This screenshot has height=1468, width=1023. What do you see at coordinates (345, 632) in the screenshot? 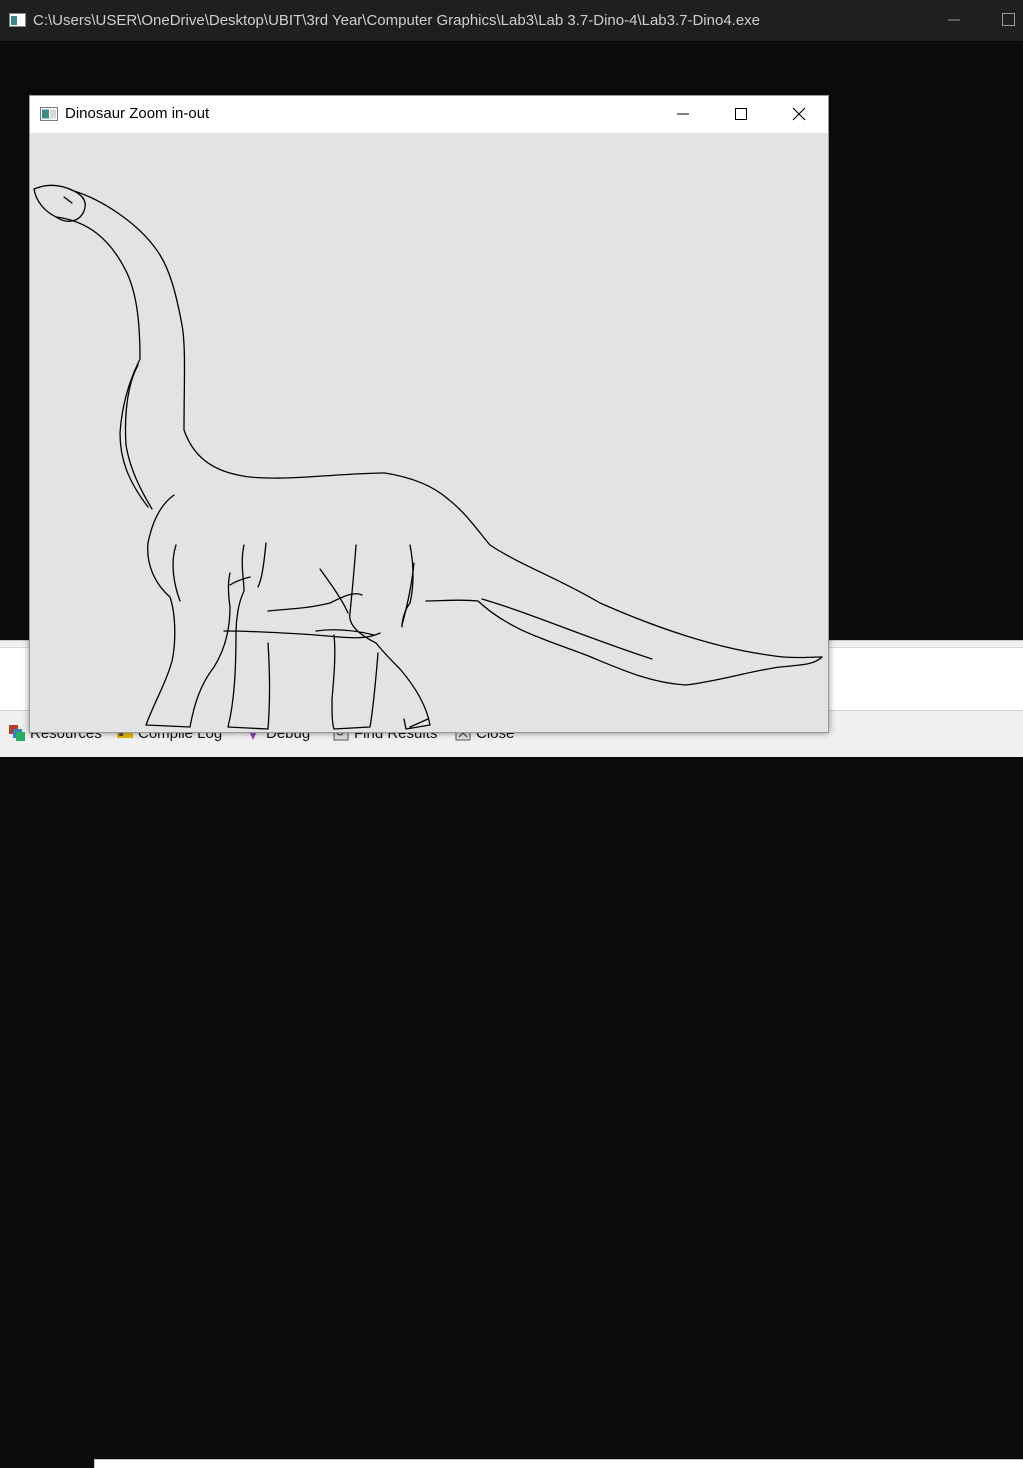
I see `dino-belly-mid` at bounding box center [345, 632].